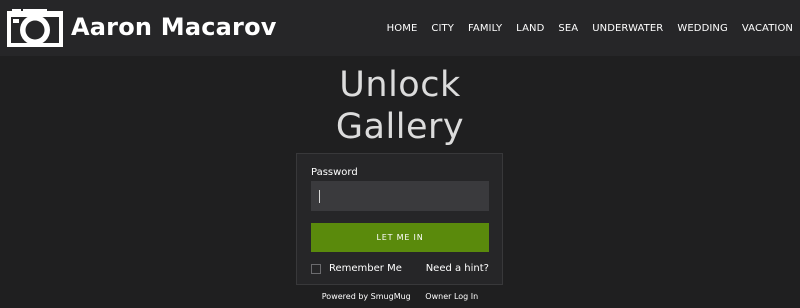 This screenshot has height=308, width=800. Describe the element at coordinates (702, 28) in the screenshot. I see `nav-wedding: WEDDING` at that location.